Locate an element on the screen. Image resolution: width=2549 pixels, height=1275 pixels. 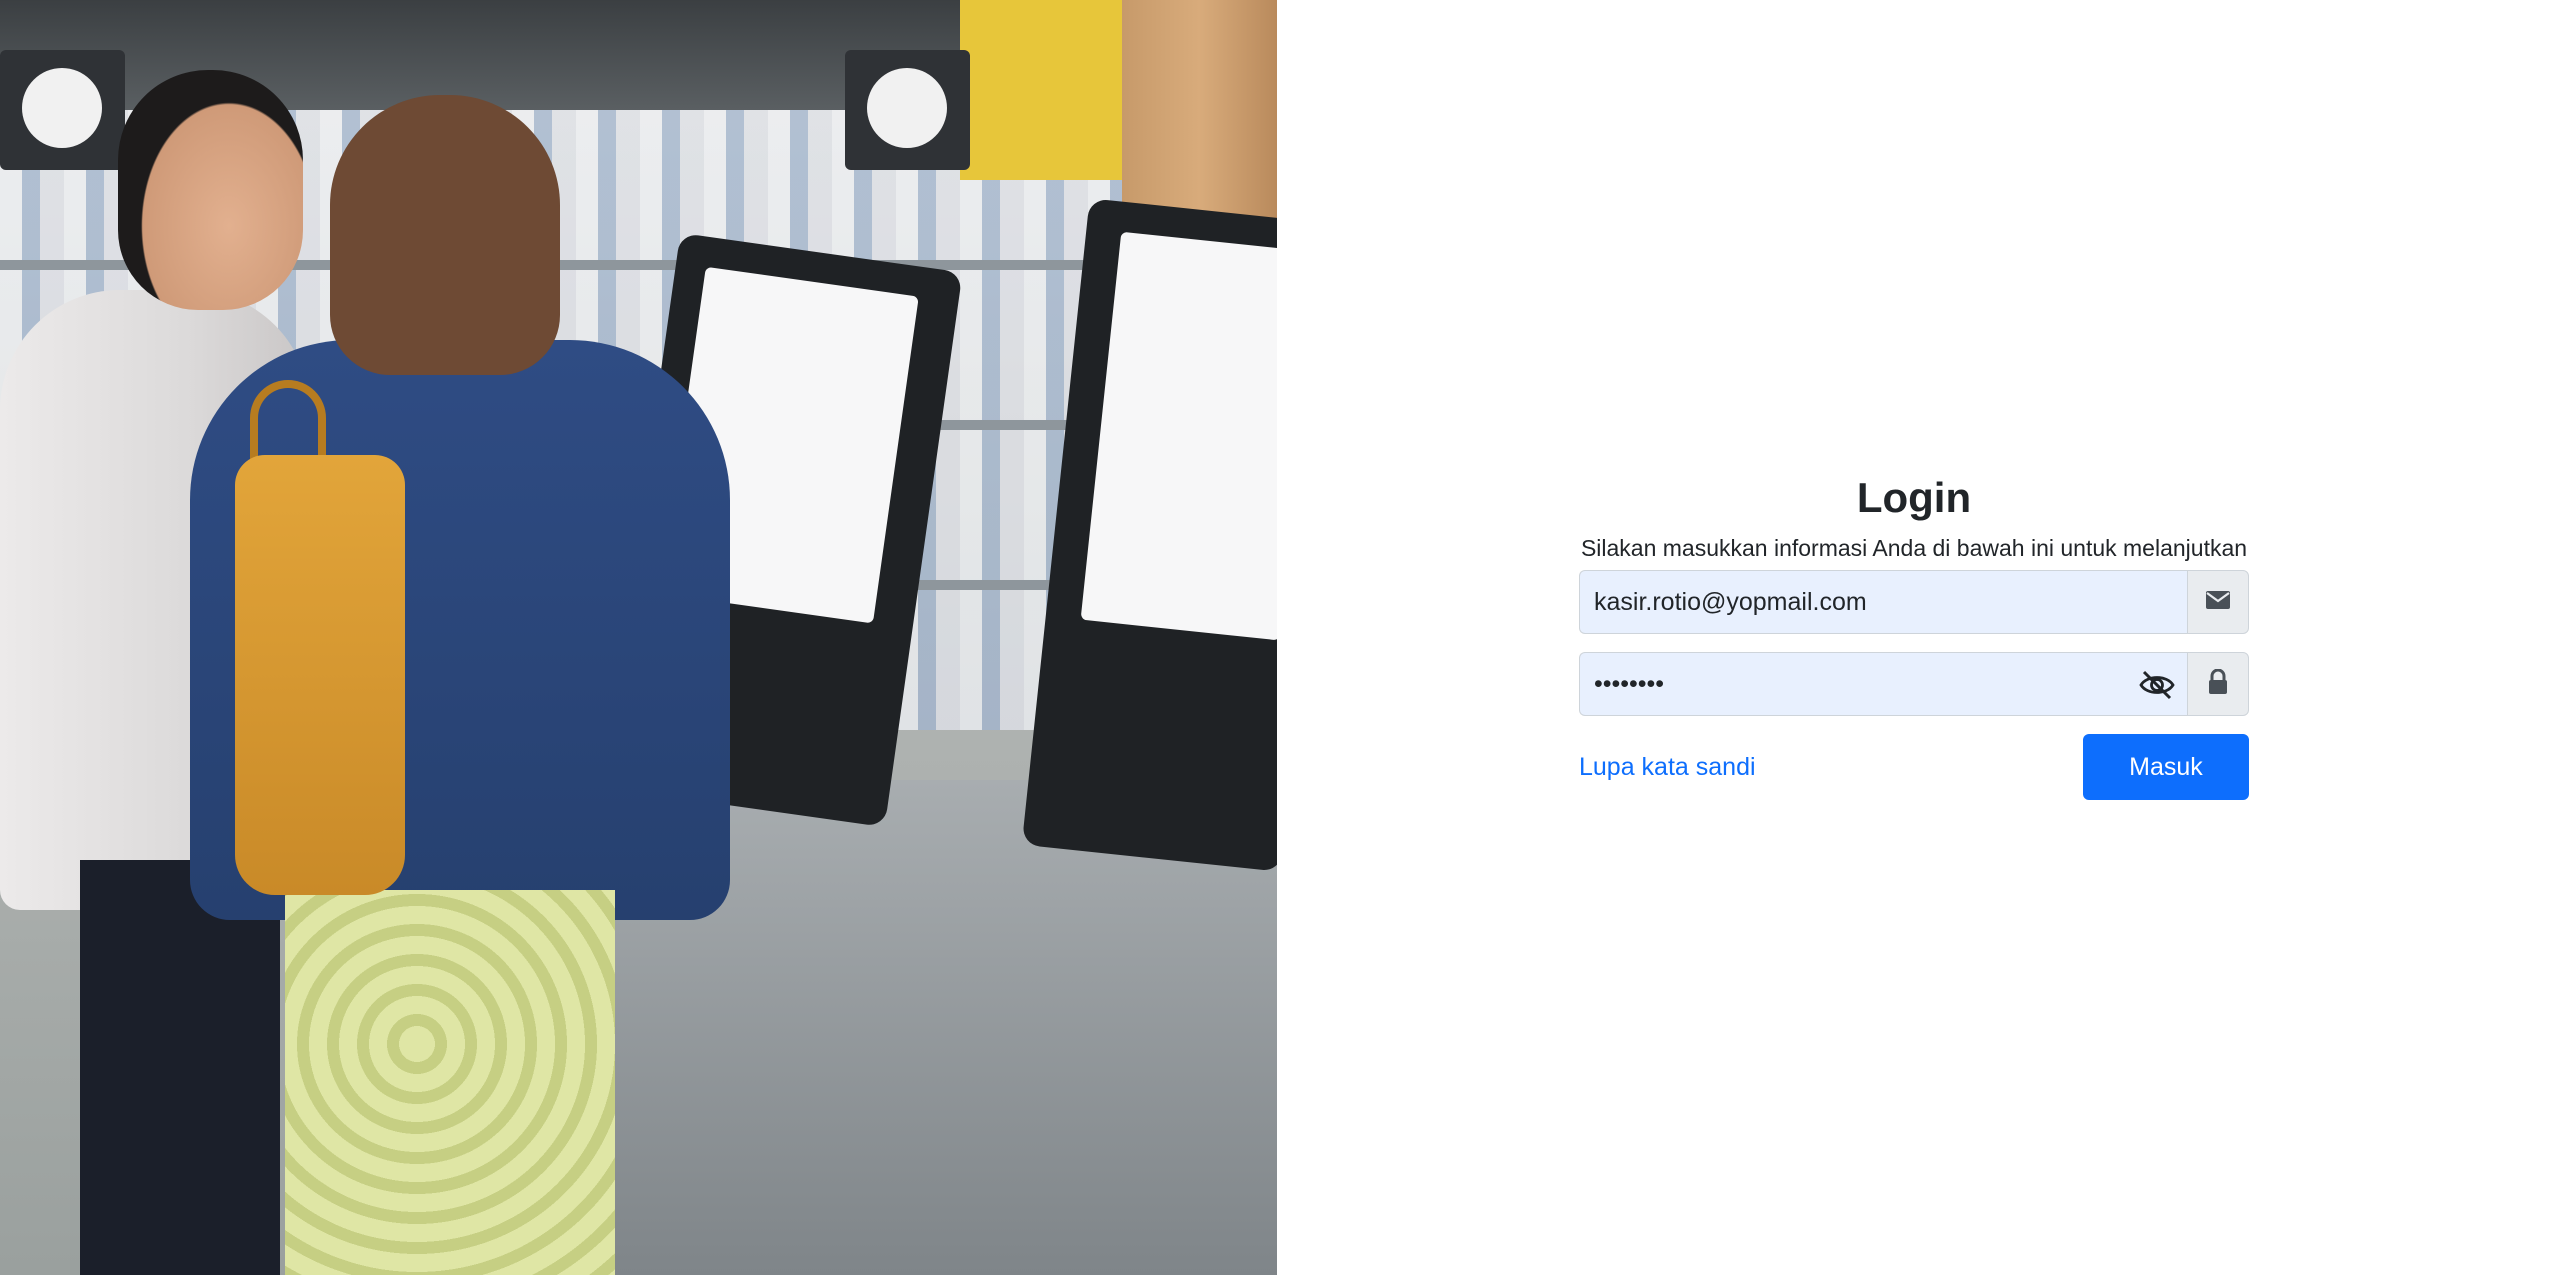
email-field is located at coordinates (1883, 602).